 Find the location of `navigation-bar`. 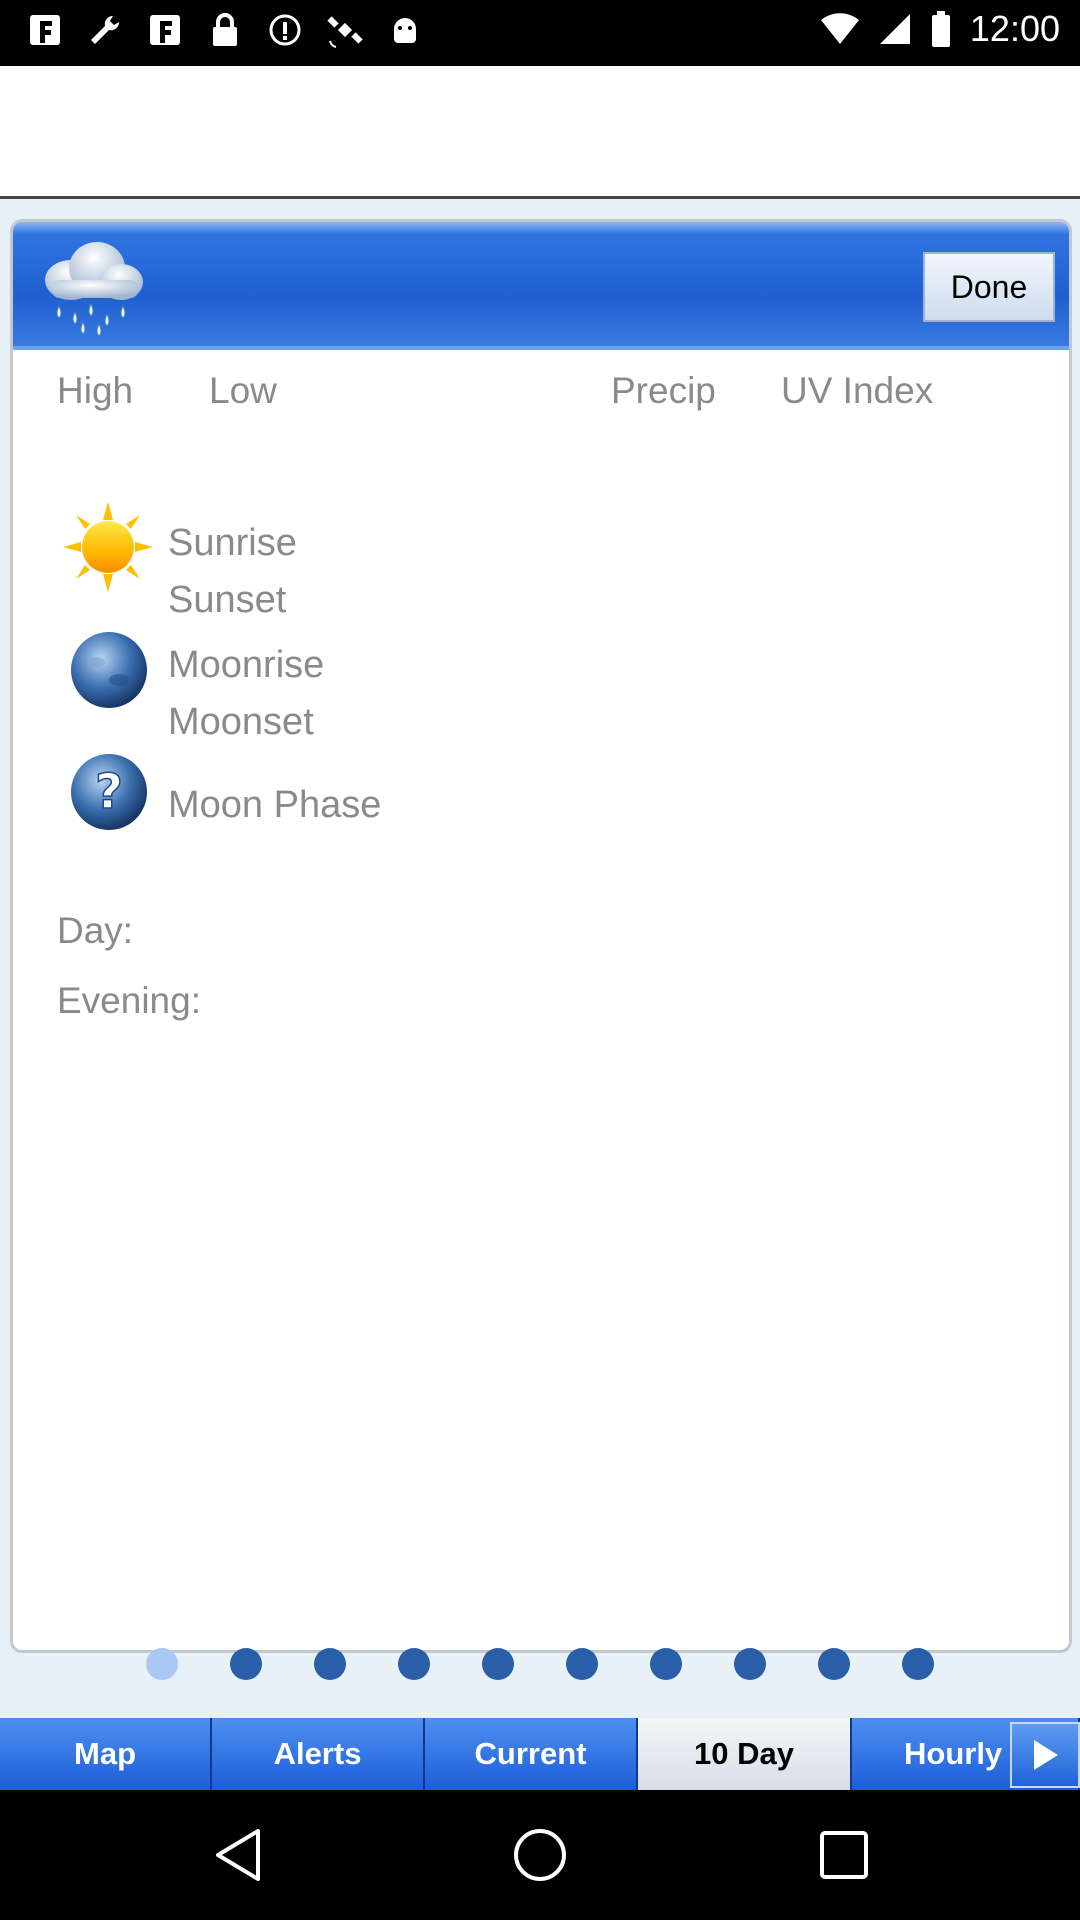

navigation-bar is located at coordinates (540, 1855).